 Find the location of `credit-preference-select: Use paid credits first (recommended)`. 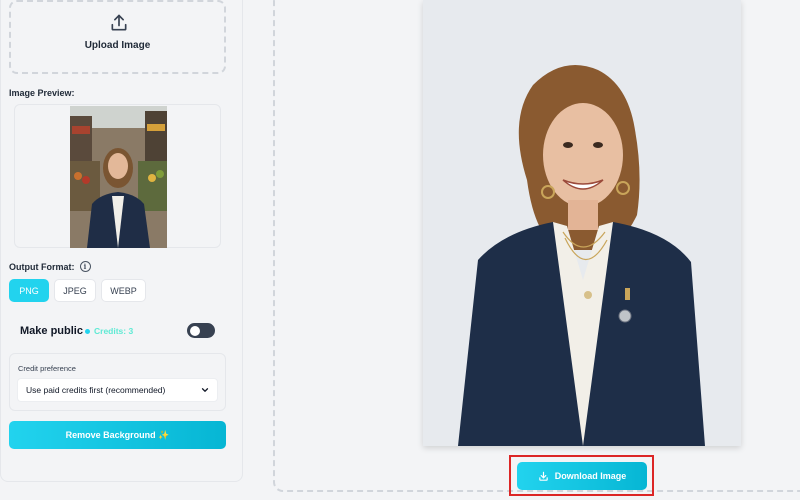

credit-preference-select: Use paid credits first (recommended) is located at coordinates (117, 390).